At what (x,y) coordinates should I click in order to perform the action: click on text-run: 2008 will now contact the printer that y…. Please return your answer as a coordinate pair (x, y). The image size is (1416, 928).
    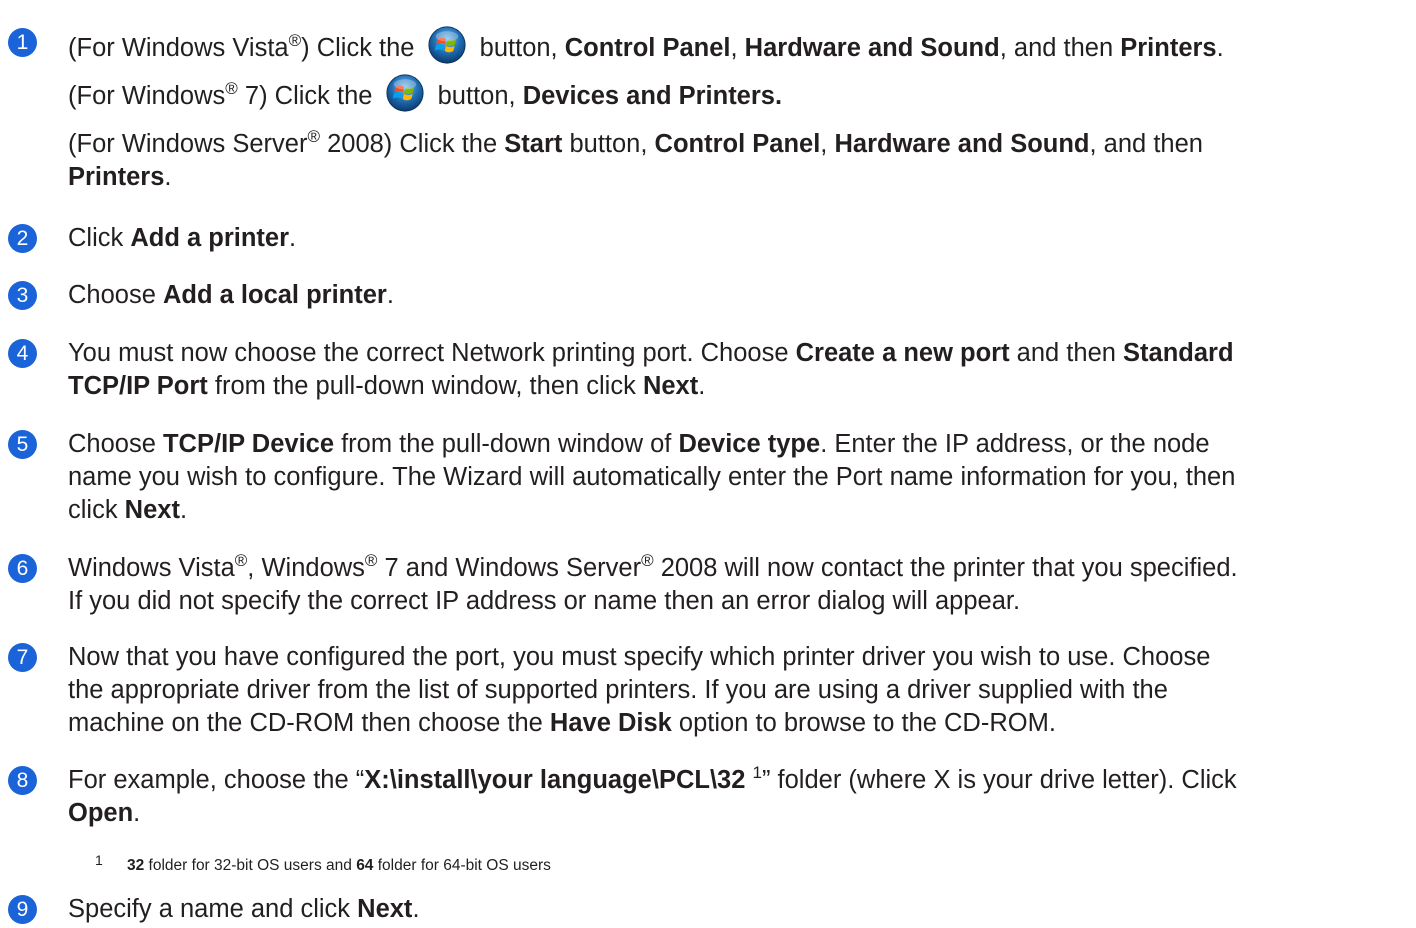
    Looking at the image, I should click on (945, 568).